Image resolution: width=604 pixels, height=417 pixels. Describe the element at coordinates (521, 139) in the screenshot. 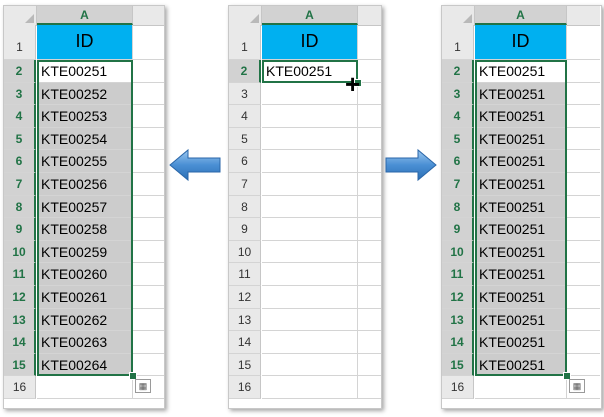

I see `cell-a5: KTE00251` at that location.